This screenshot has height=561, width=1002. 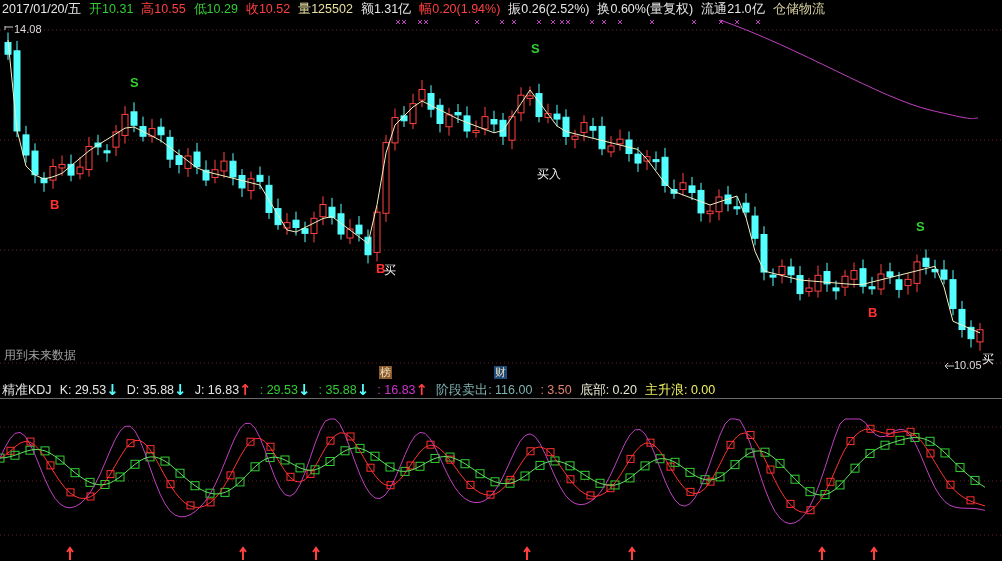 What do you see at coordinates (27, 390) in the screenshot?
I see `indicator-value: 精准KDJ` at bounding box center [27, 390].